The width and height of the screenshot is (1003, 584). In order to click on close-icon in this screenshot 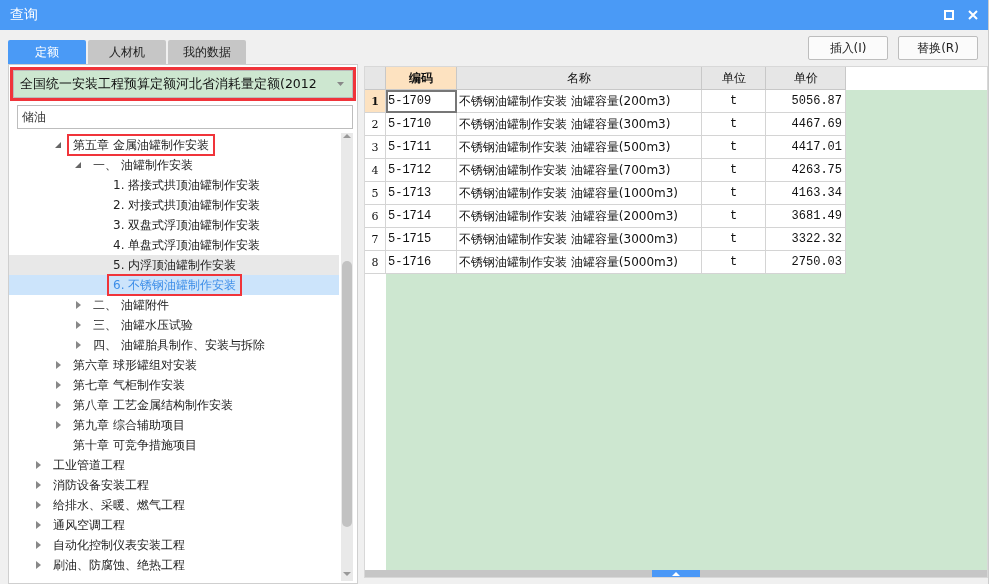, I will do `click(973, 15)`.